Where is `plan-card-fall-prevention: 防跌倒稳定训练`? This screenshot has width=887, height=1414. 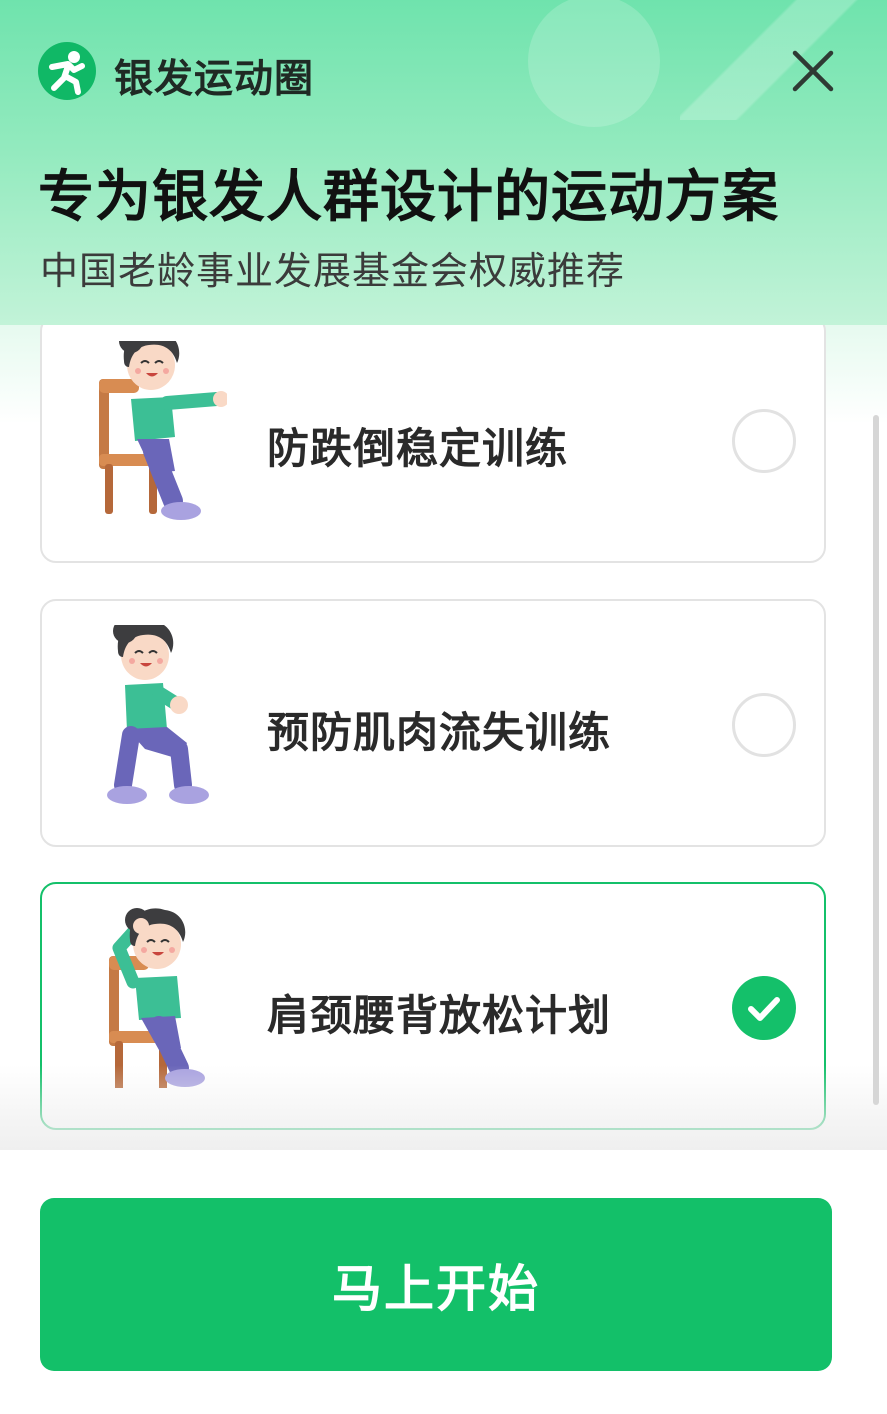 plan-card-fall-prevention: 防跌倒稳定训练 is located at coordinates (433, 444).